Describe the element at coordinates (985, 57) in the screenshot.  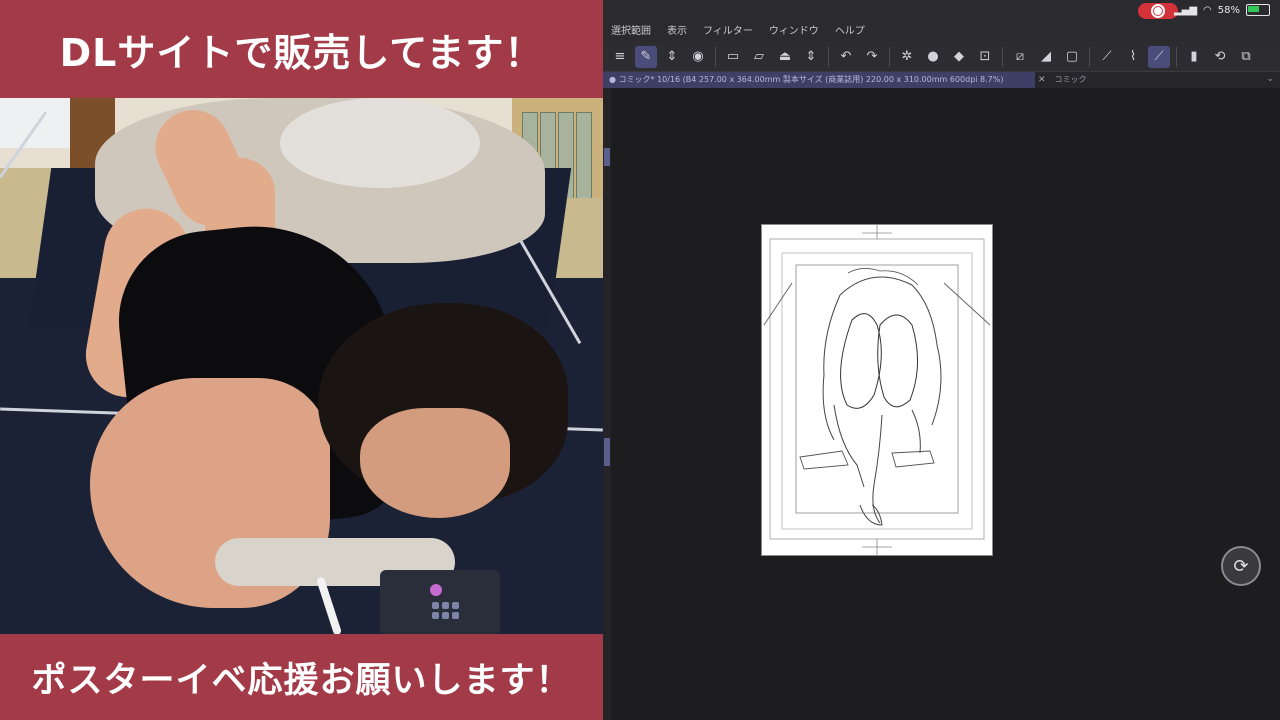
I see `transform-icon: ⊡` at that location.